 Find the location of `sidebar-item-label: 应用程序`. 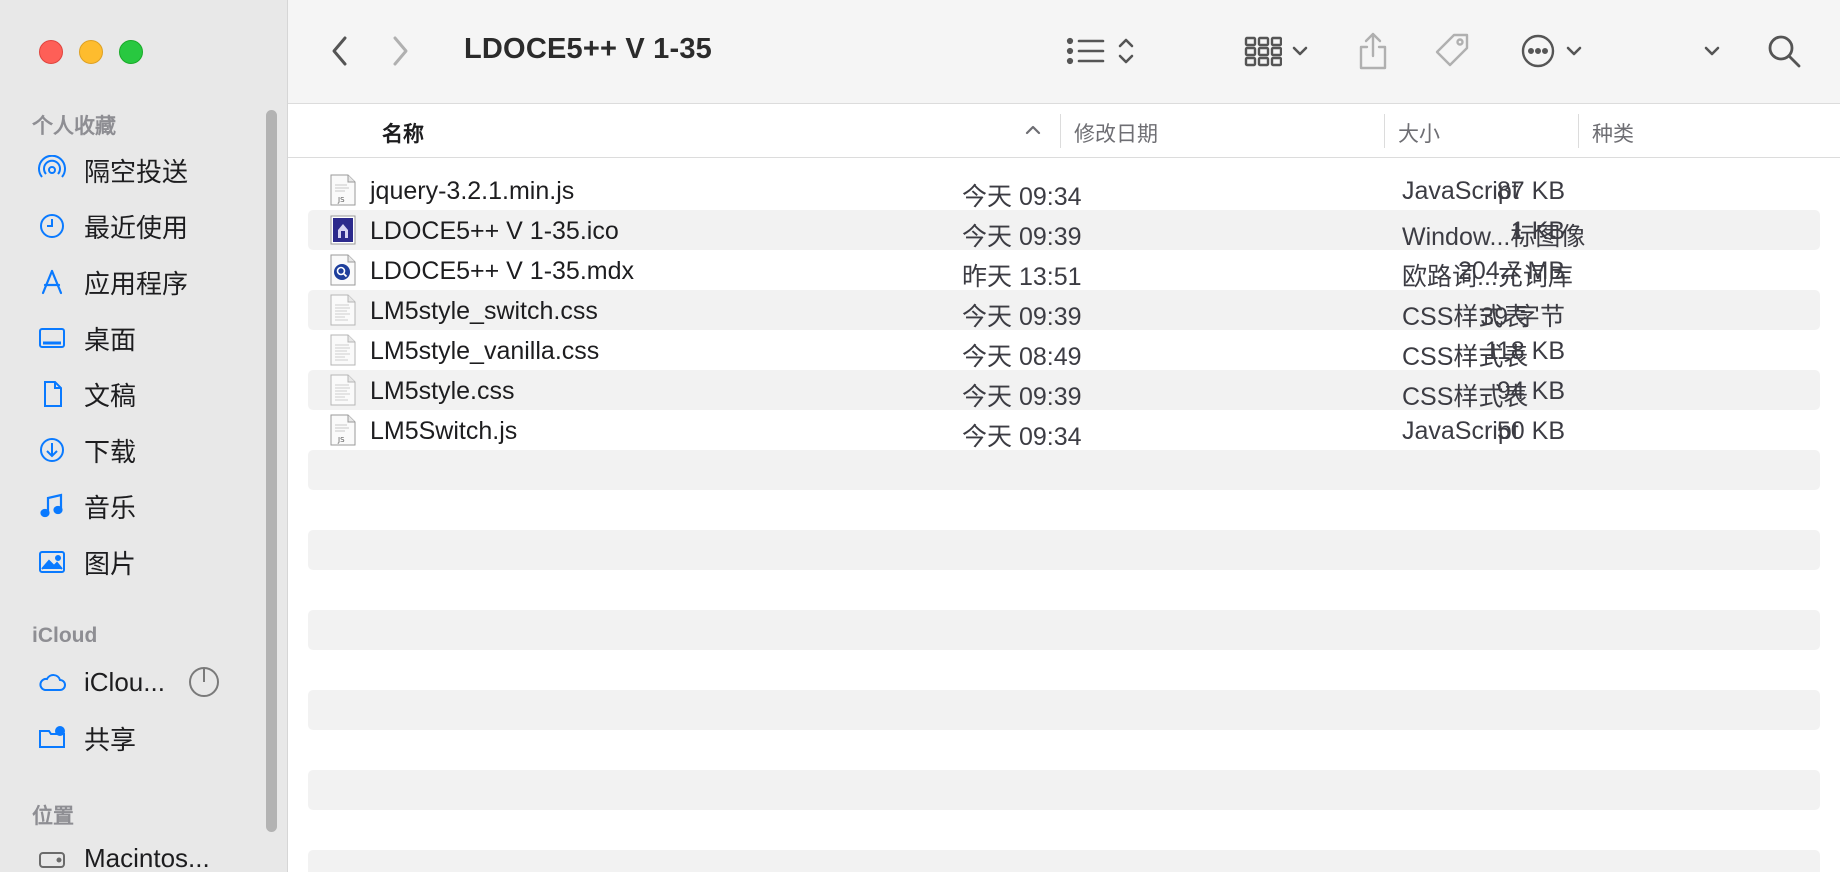

sidebar-item-label: 应用程序 is located at coordinates (136, 283).